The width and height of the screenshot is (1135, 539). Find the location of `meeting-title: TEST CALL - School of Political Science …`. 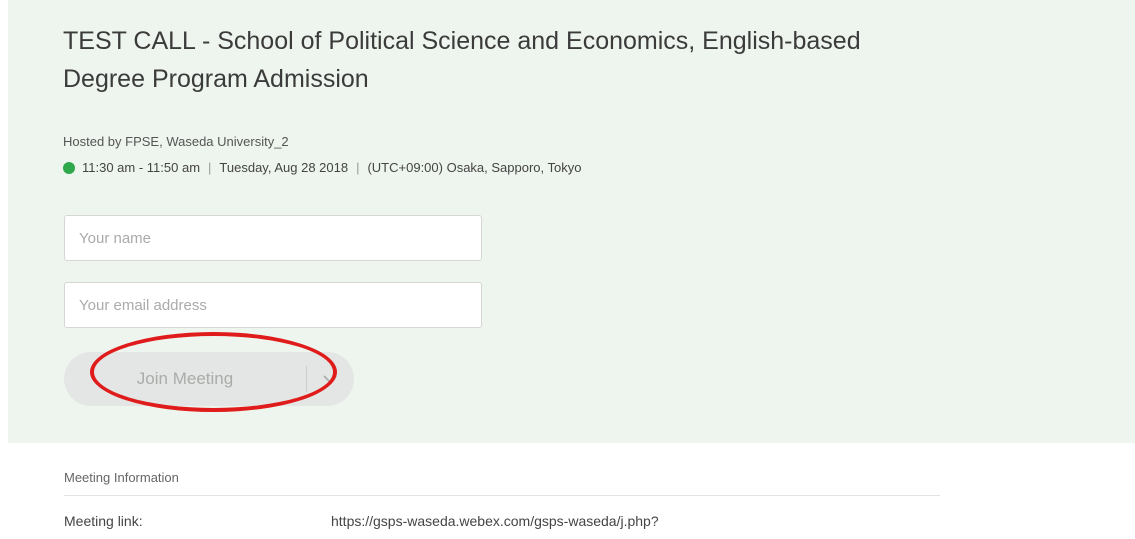

meeting-title: TEST CALL - School of Political Science … is located at coordinates (462, 60).